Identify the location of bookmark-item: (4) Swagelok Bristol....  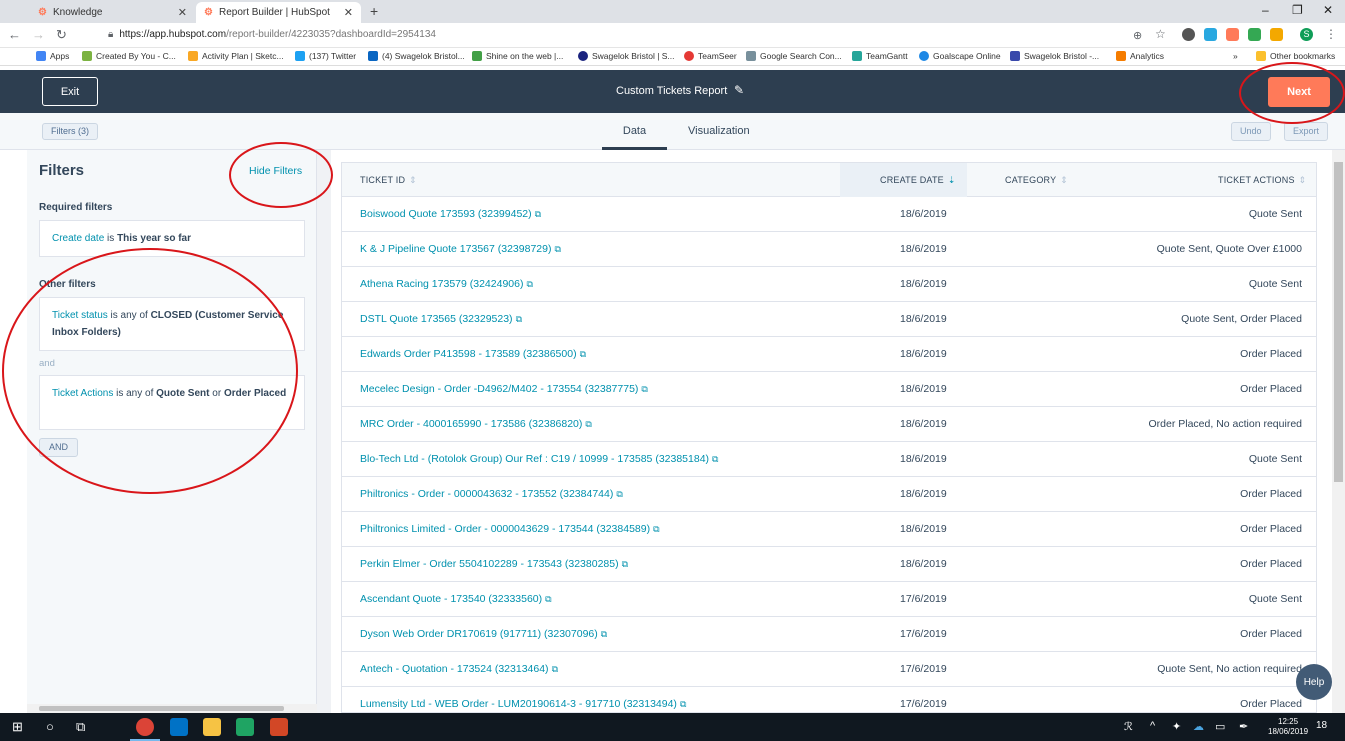
(416, 56).